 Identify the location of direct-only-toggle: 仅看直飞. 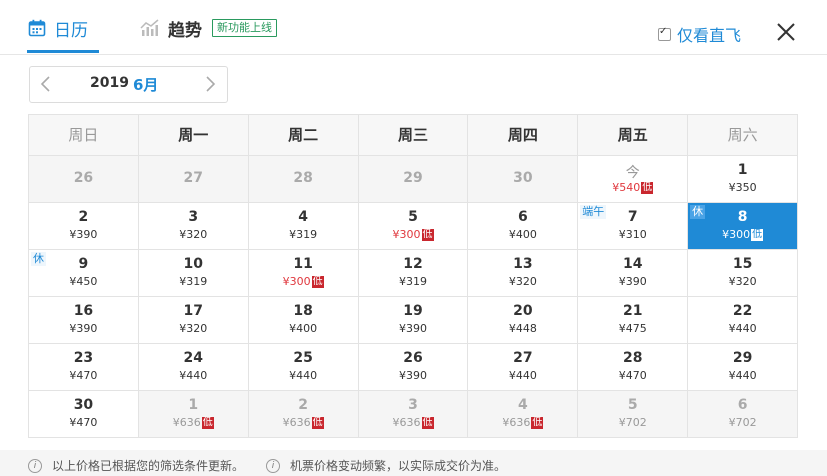
(699, 34).